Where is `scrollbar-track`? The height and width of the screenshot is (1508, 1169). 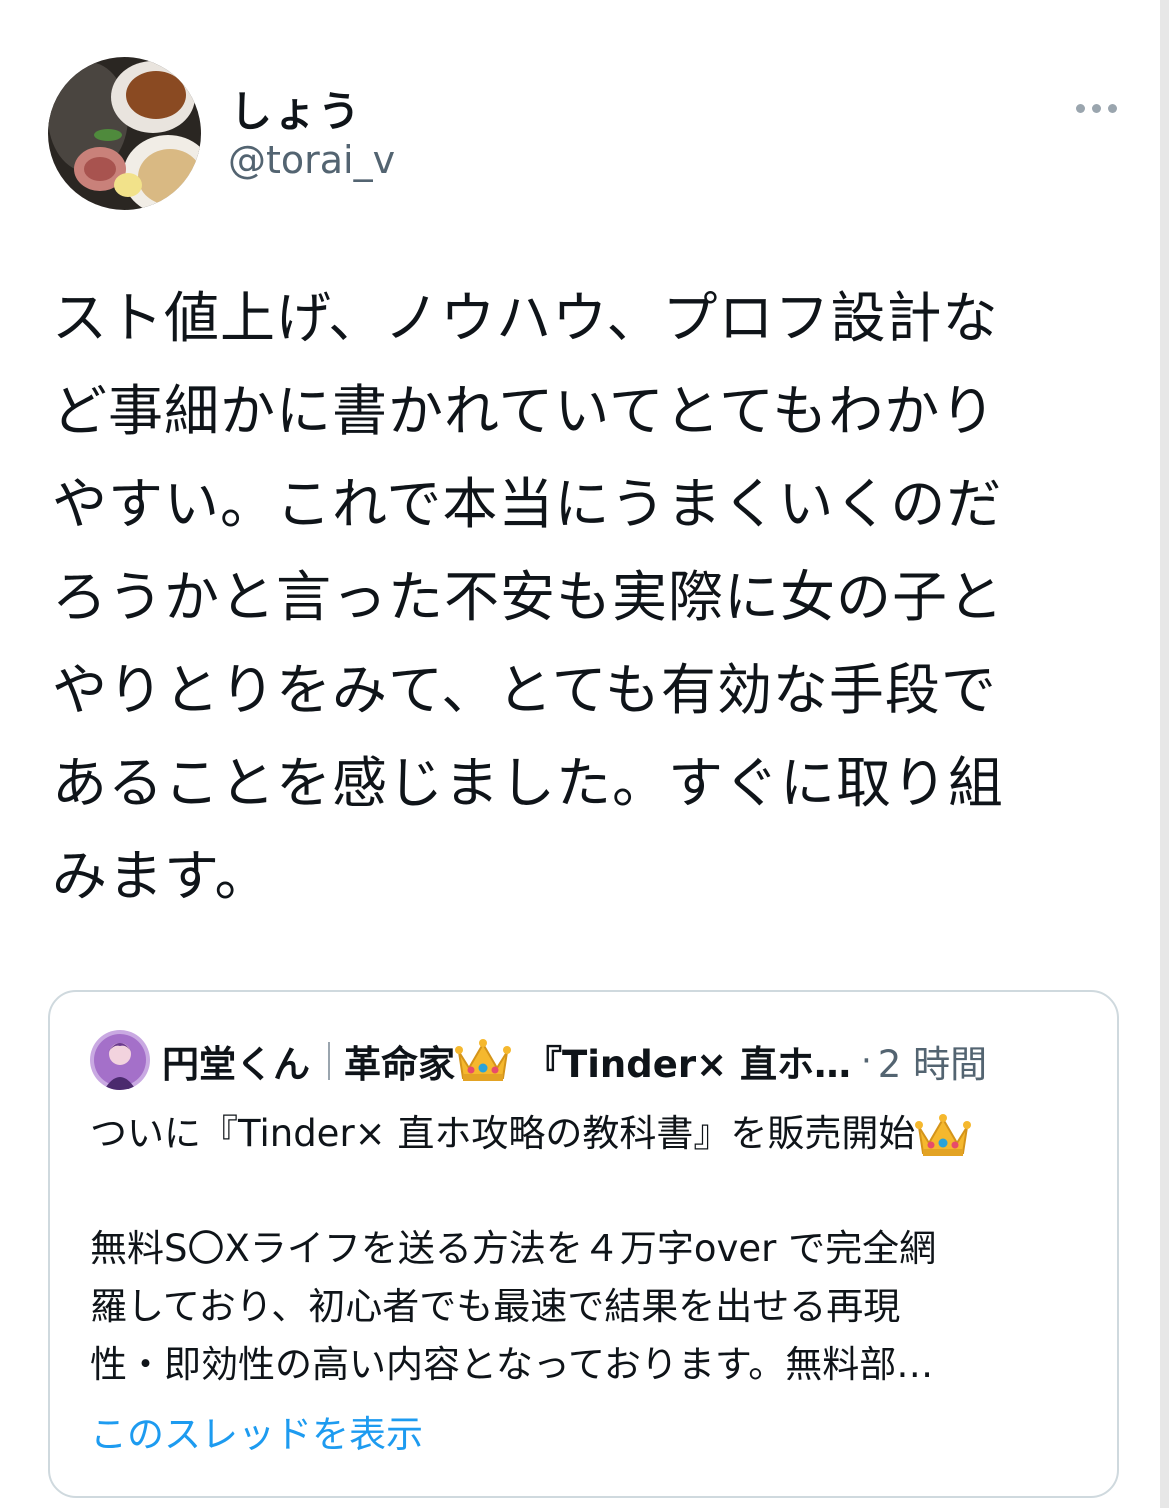
scrollbar-track is located at coordinates (1164, 754).